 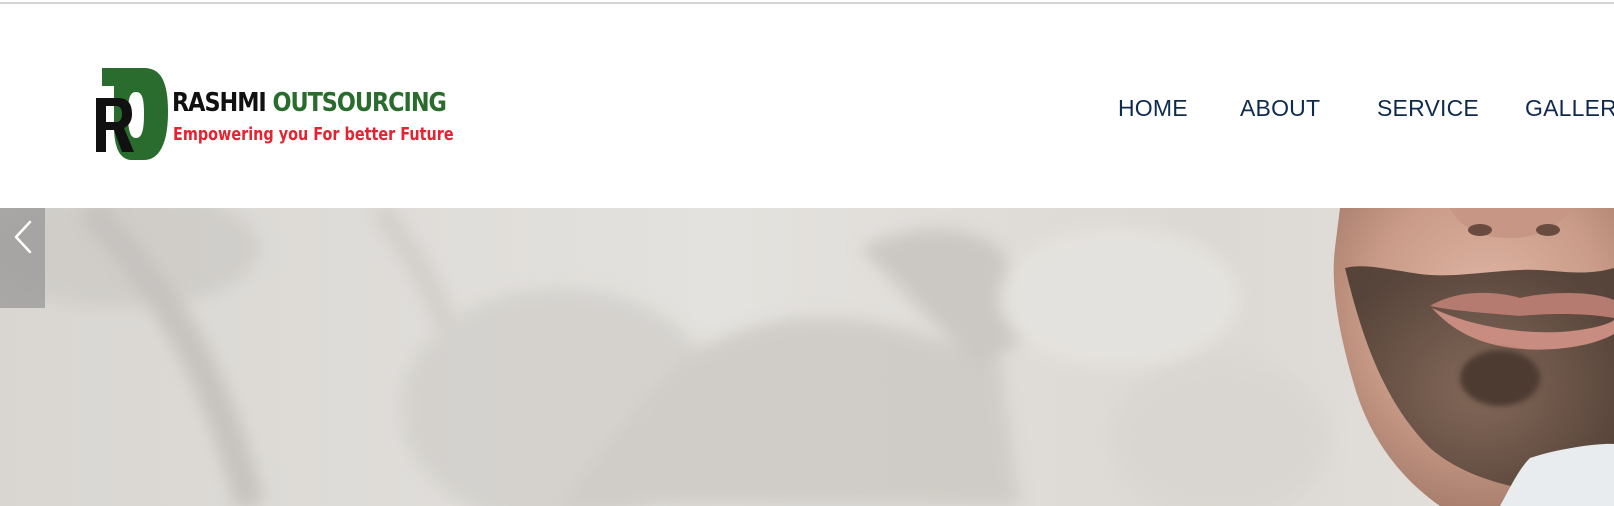 I want to click on logo-brand-text: RASHMI OUTSOURCING, so click(x=309, y=103).